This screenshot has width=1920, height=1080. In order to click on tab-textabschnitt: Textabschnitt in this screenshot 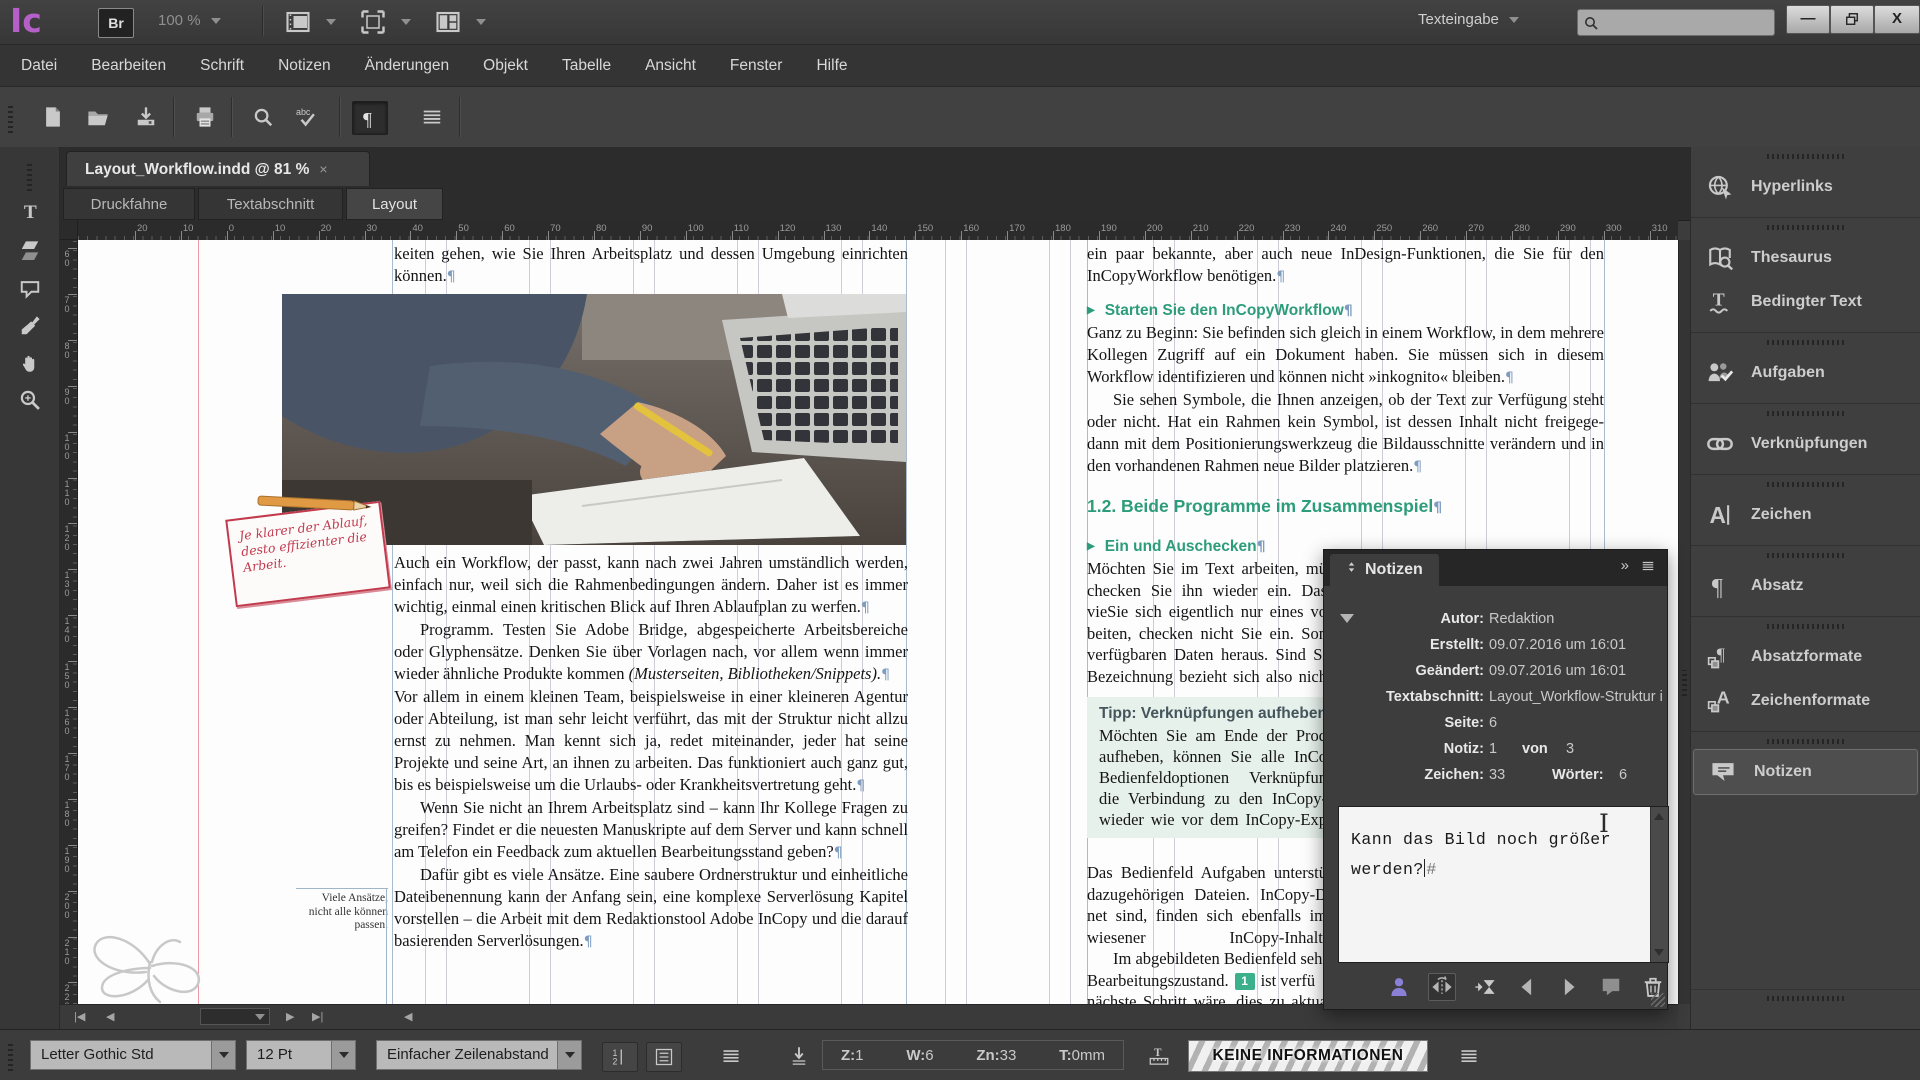, I will do `click(270, 204)`.